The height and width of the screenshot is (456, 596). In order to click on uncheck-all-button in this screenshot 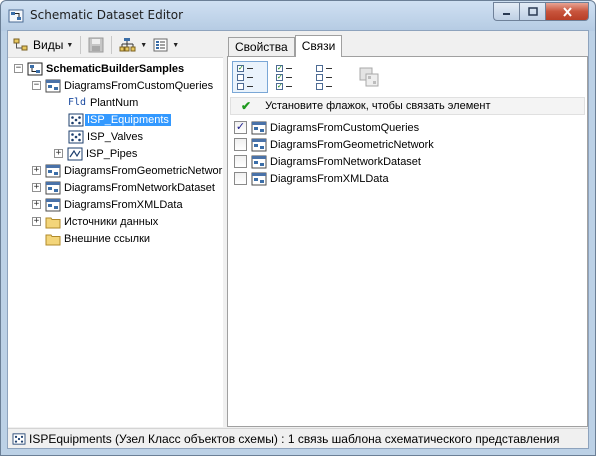, I will do `click(330, 77)`.